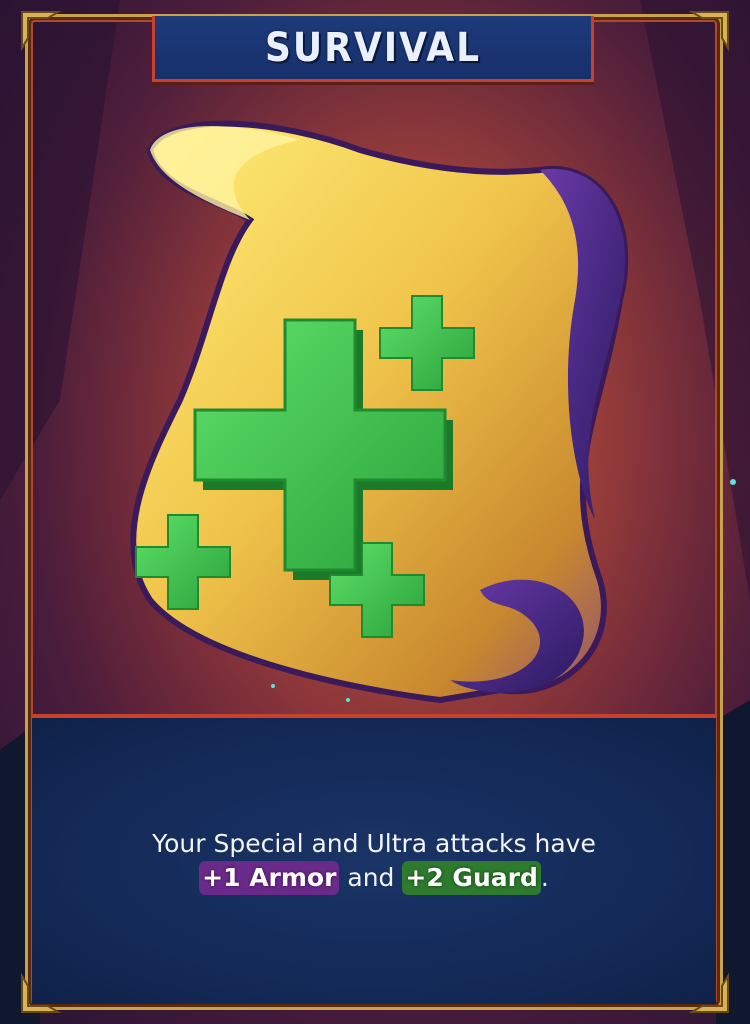 The height and width of the screenshot is (1024, 750). I want to click on conjunction-text: and, so click(371, 877).